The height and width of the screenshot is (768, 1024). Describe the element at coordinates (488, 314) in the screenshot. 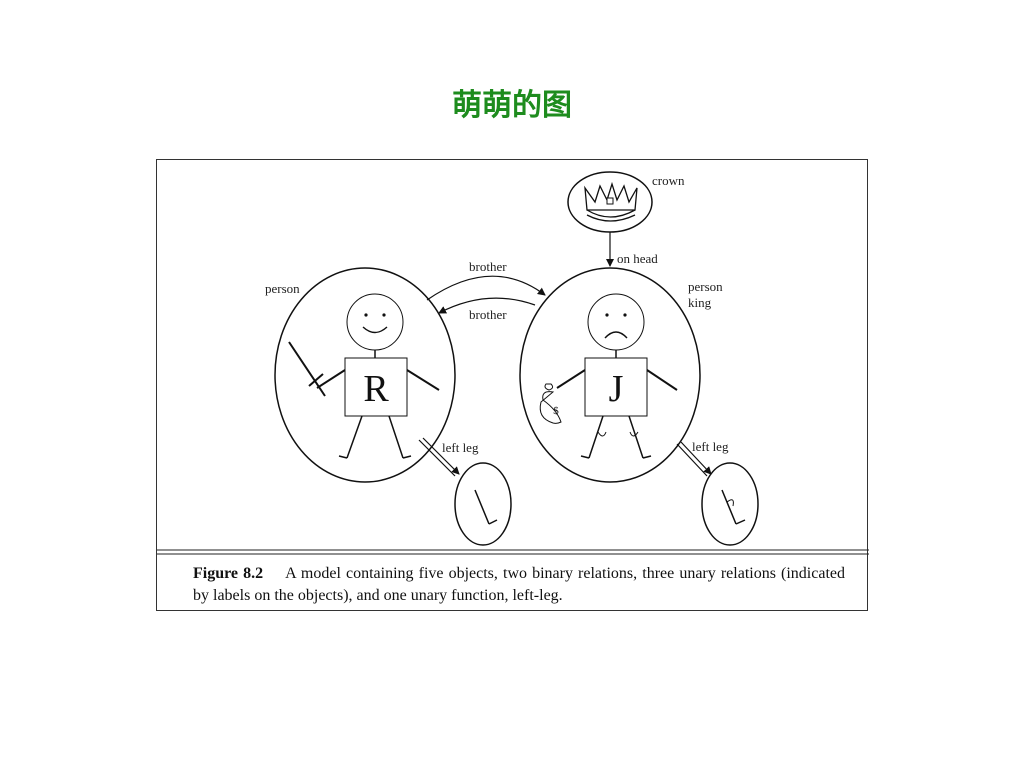

I see `brother-label-bottom: brother` at that location.